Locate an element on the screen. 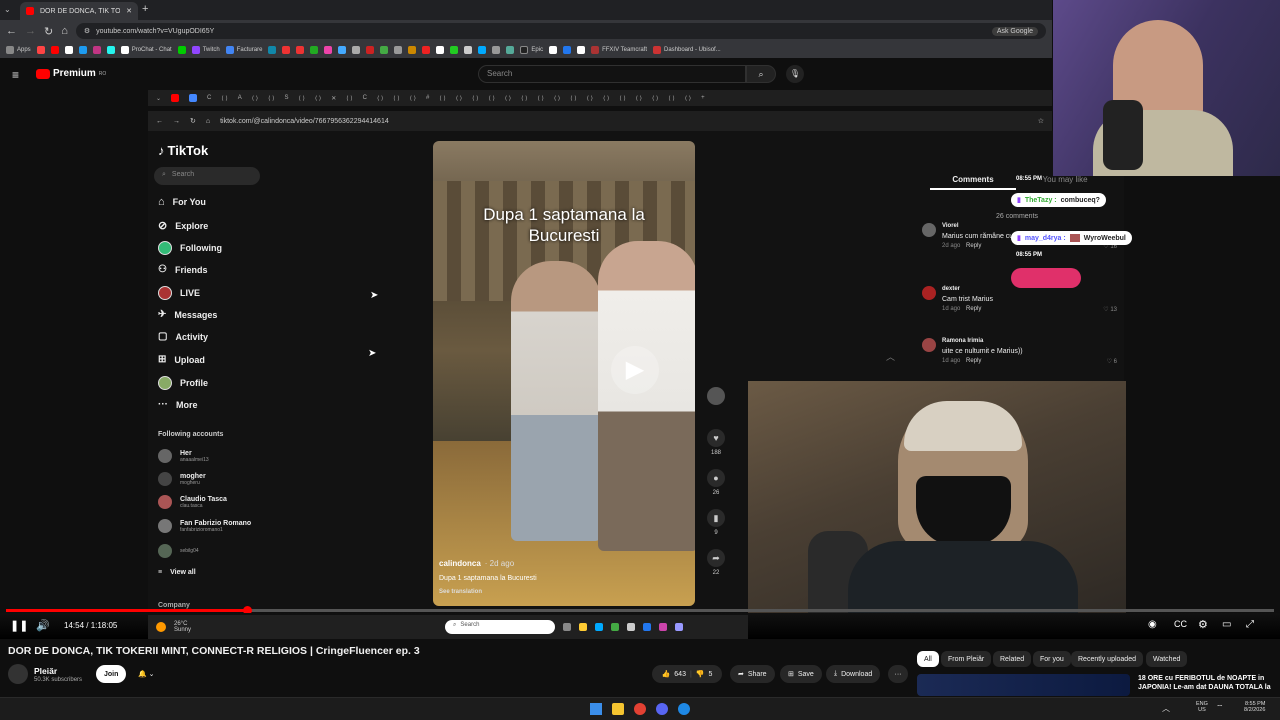 The image size is (1280, 720). chip-related: Related is located at coordinates (1012, 659).